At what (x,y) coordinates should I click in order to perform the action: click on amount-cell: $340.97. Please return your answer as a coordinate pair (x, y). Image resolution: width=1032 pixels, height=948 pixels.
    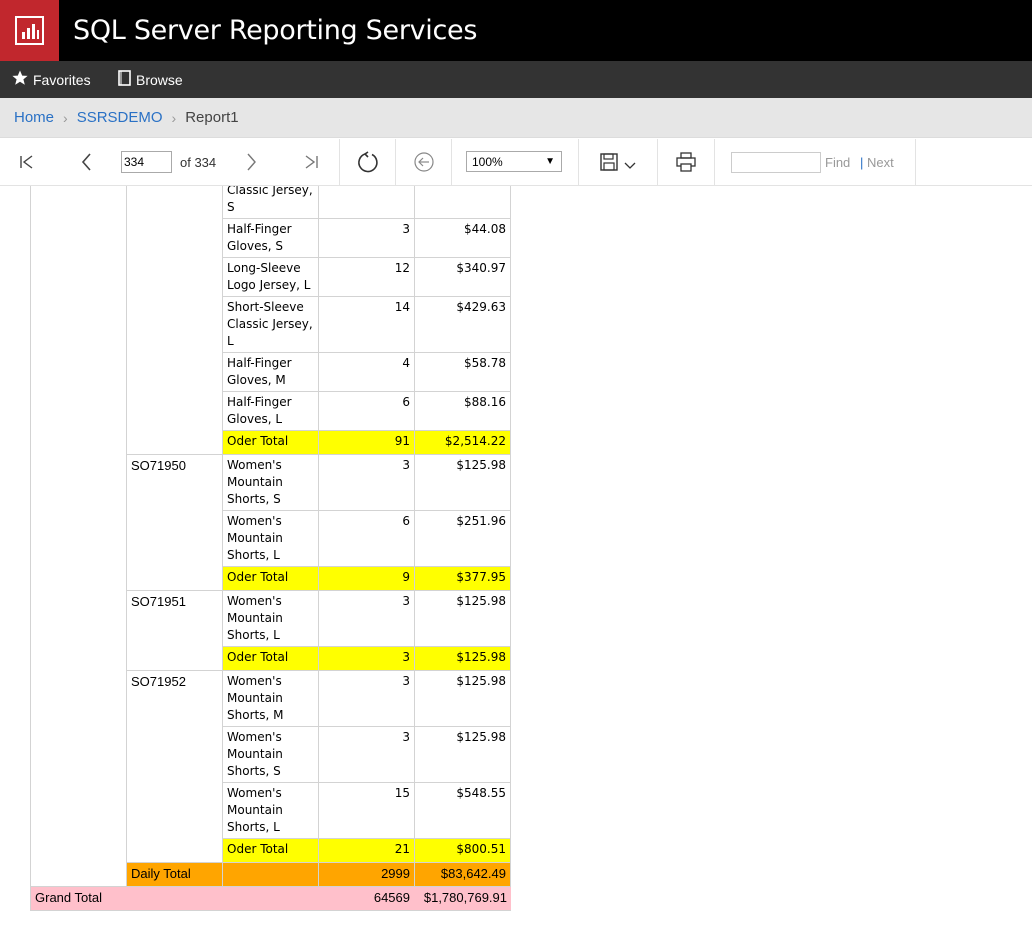
    Looking at the image, I should click on (462, 277).